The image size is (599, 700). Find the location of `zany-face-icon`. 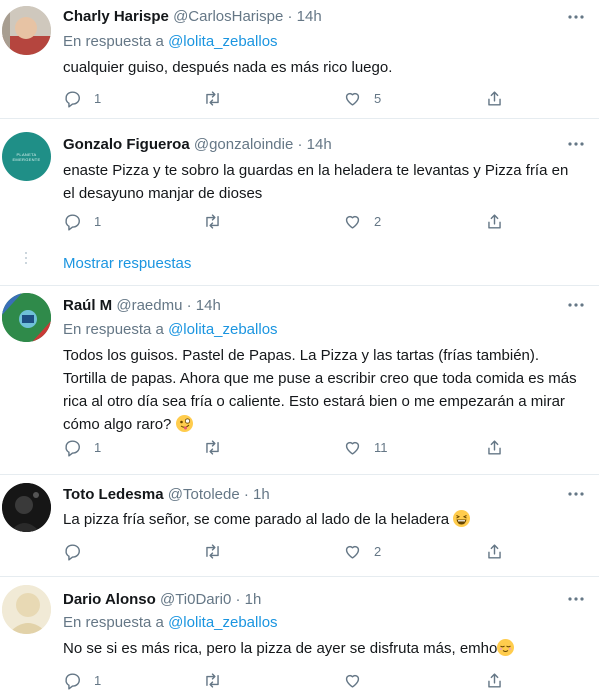

zany-face-icon is located at coordinates (184, 423).